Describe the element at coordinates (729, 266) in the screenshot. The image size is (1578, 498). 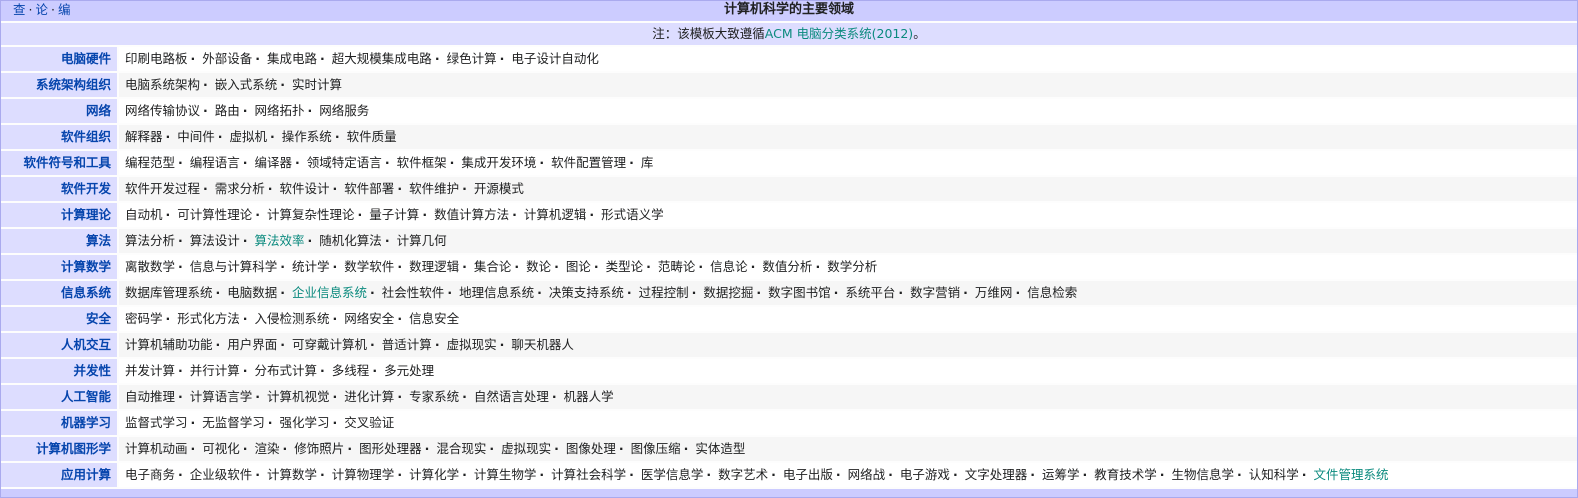
I see `list-item-link: 信息论` at that location.